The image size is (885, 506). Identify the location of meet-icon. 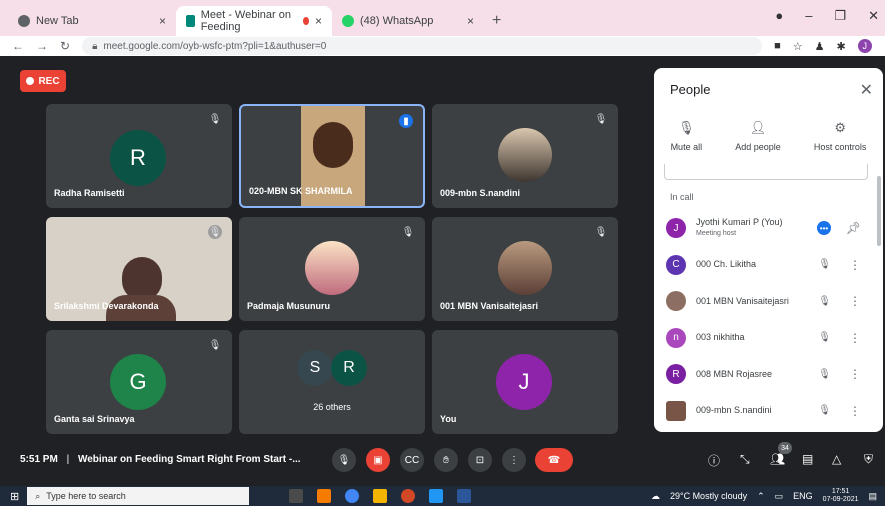
(190, 21).